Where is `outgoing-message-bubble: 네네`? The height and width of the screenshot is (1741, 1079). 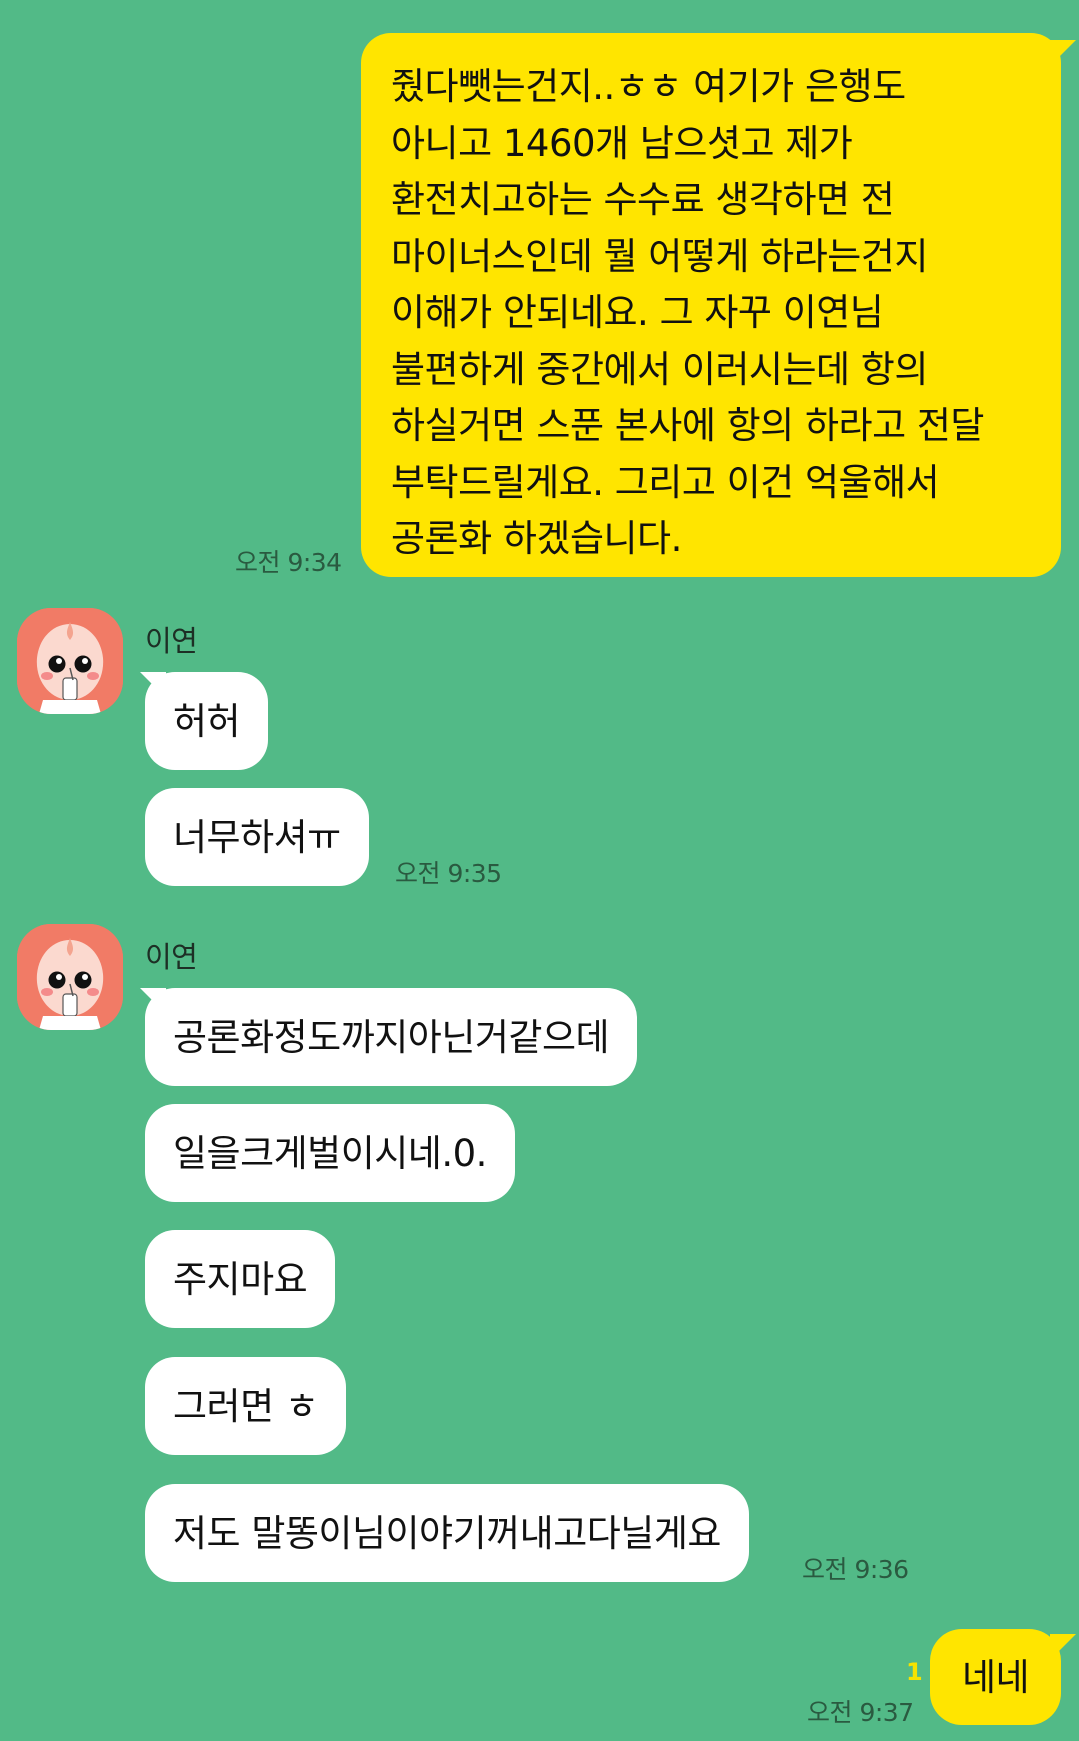
outgoing-message-bubble: 네네 is located at coordinates (995, 1677).